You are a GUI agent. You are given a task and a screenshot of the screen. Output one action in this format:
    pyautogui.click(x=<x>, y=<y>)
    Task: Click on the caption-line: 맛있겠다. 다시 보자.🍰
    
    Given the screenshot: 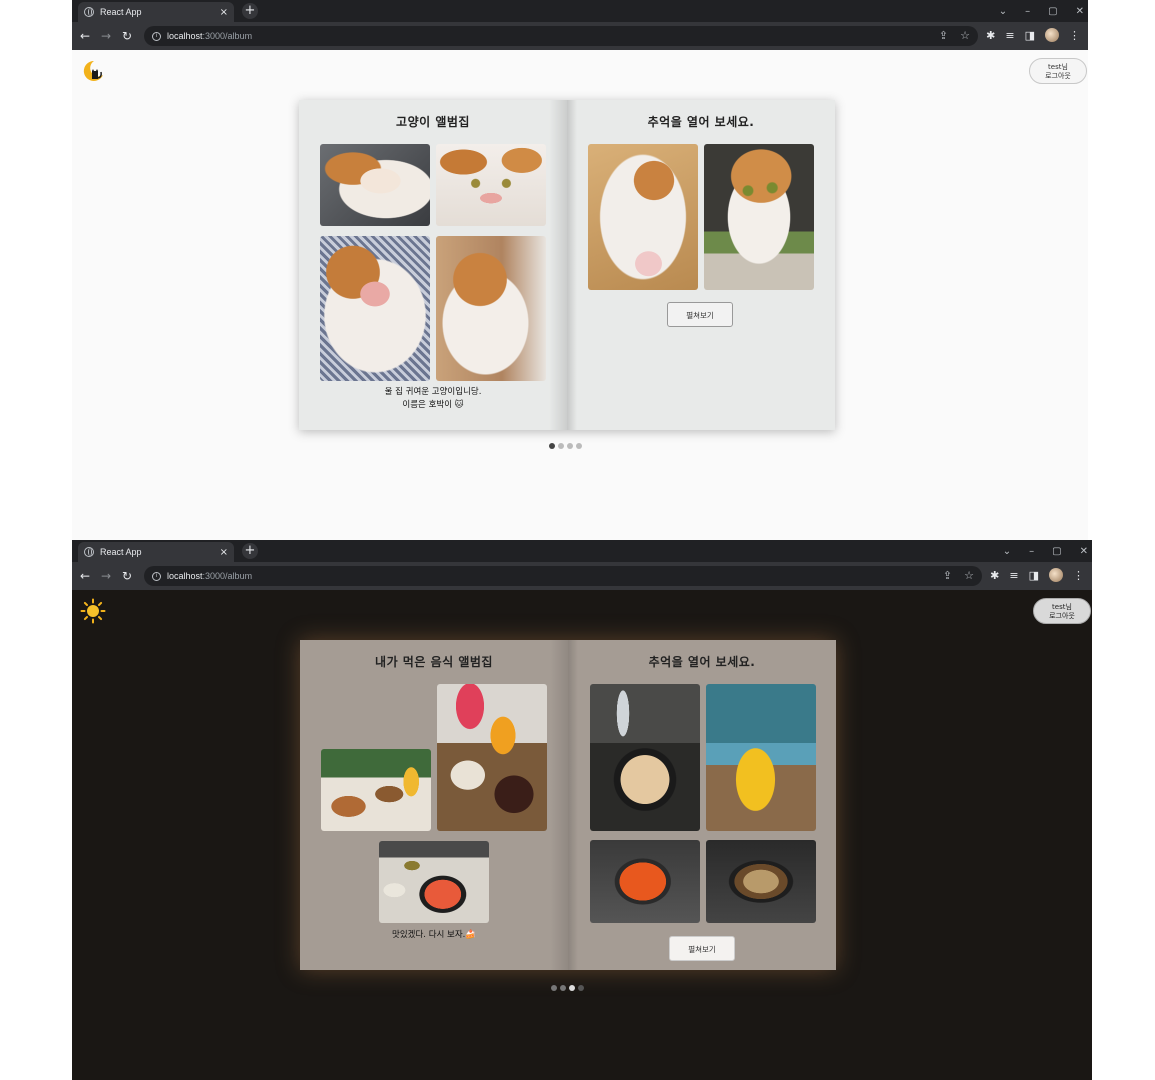 What is the action you would take?
    pyautogui.click(x=434, y=935)
    